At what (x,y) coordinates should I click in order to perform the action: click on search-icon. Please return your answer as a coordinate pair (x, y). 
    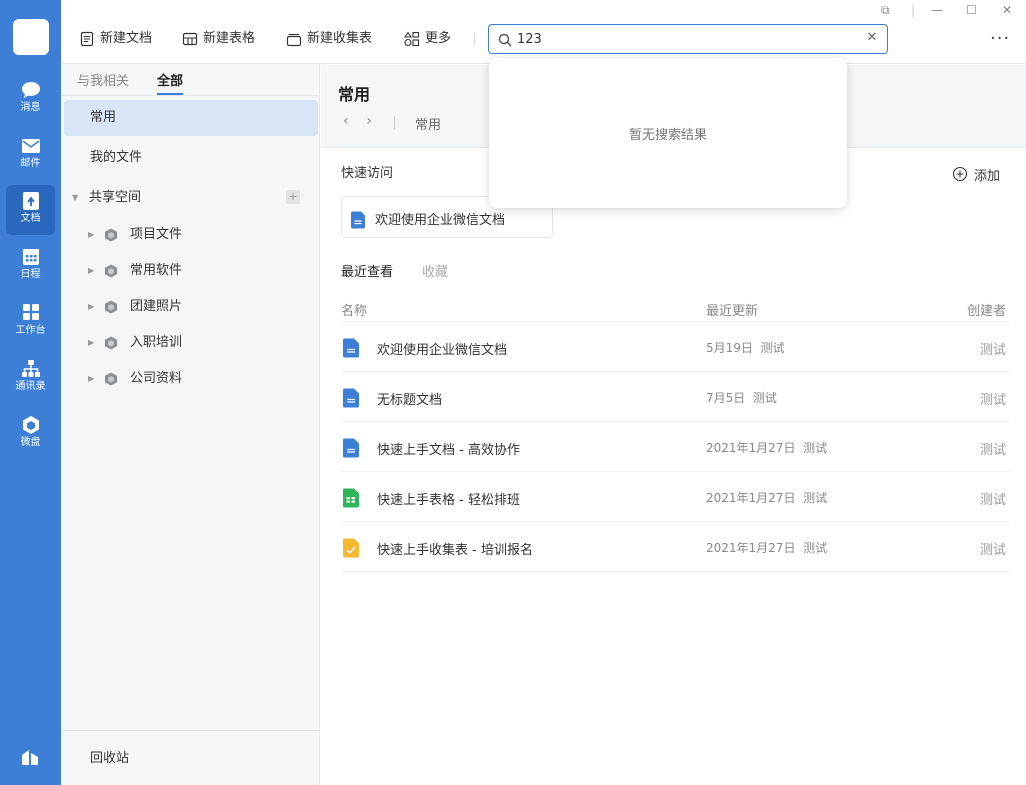
    Looking at the image, I should click on (505, 40).